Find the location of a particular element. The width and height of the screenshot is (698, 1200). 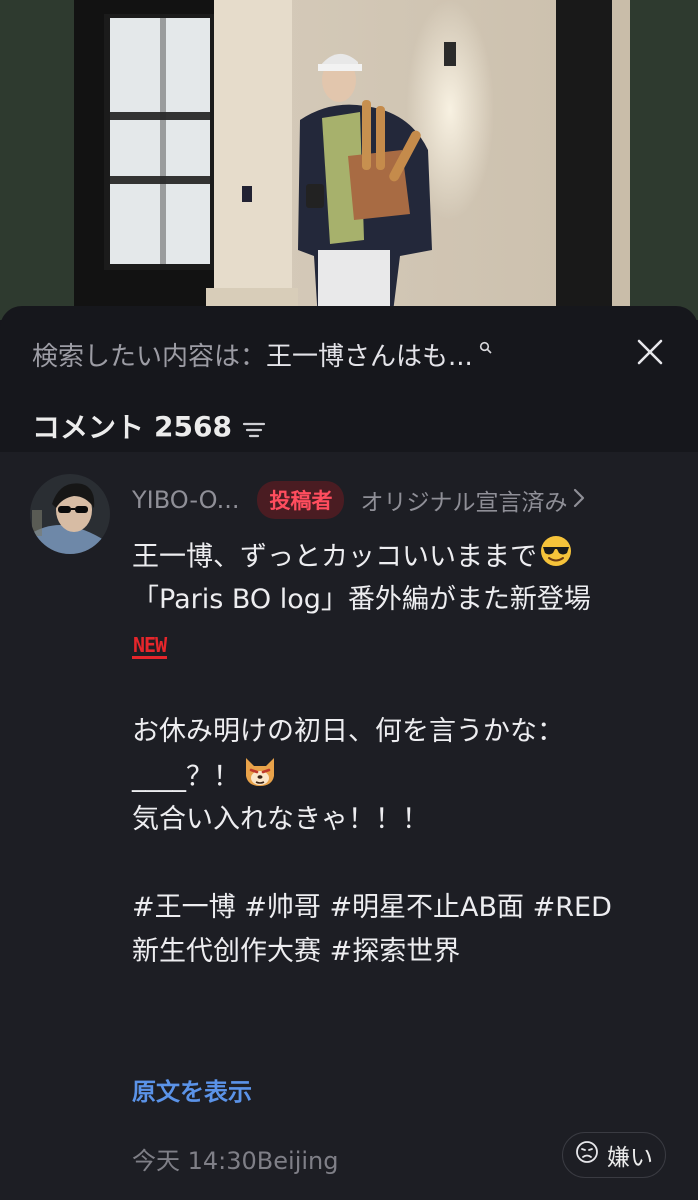

comments-count: 2568 is located at coordinates (193, 426).